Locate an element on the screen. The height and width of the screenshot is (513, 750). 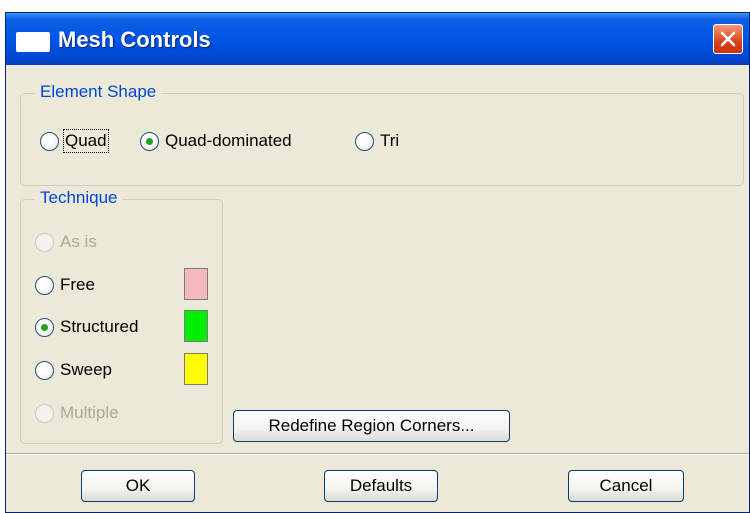
sweep-color-swatch is located at coordinates (196, 369).